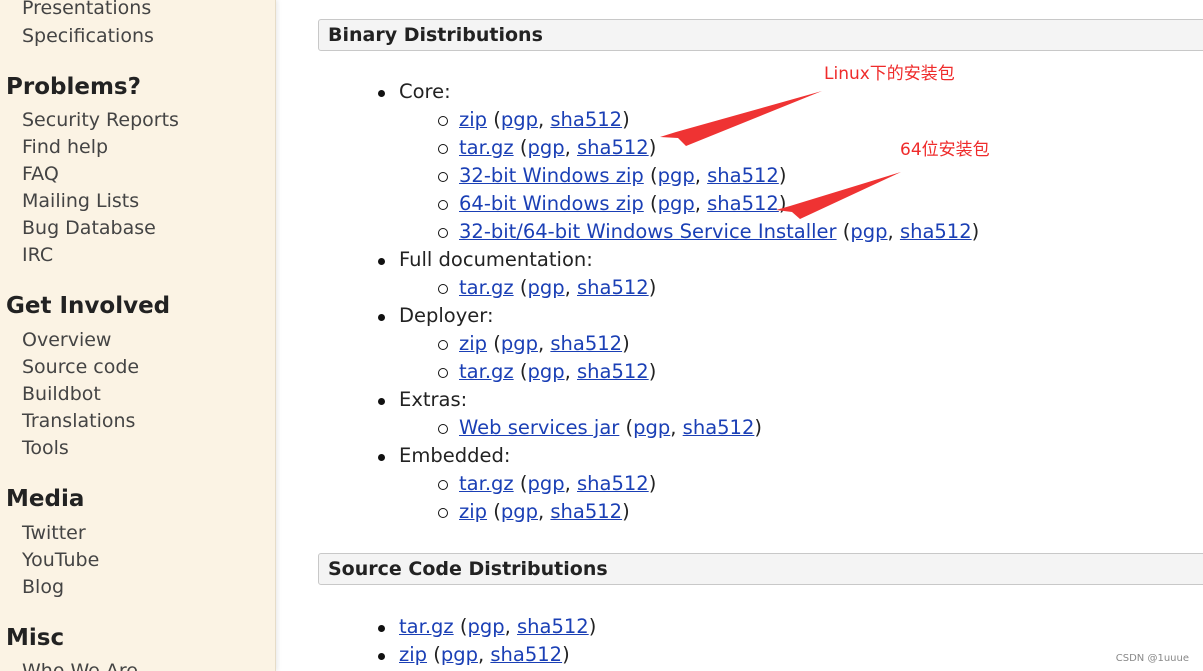  I want to click on sidebar-item-translations: Translations, so click(78, 421).